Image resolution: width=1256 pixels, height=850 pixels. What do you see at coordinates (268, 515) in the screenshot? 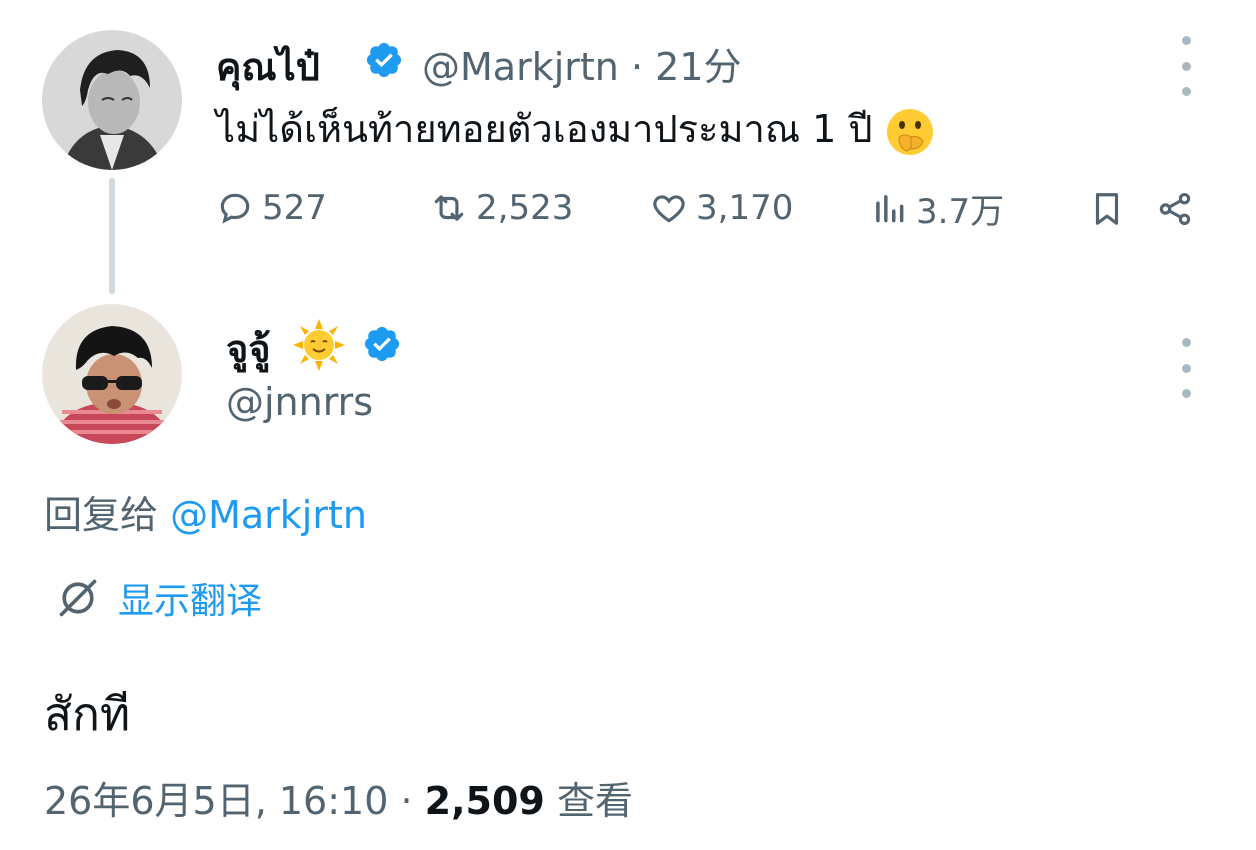
I see `reply-to-mention: @Markjrtn` at bounding box center [268, 515].